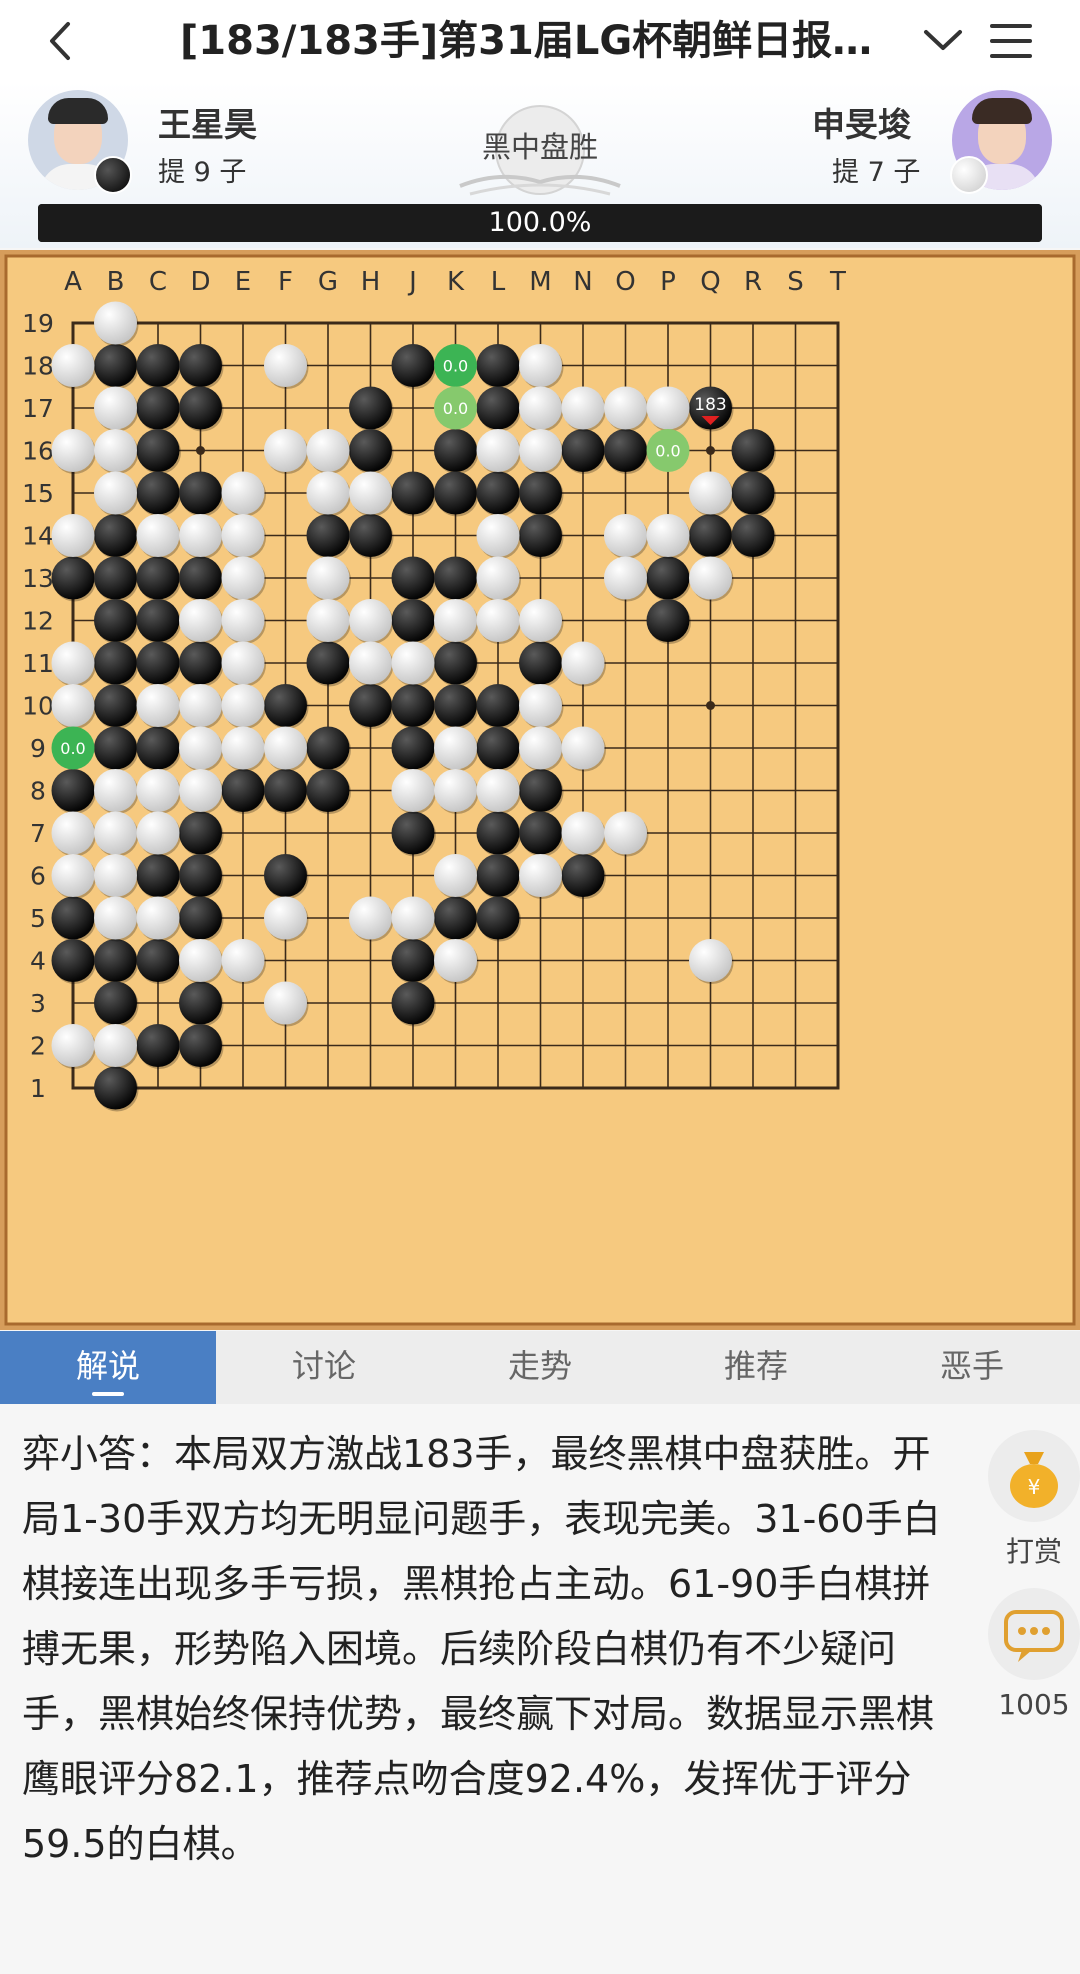  I want to click on tab-bad-moves: 恶手, so click(972, 1367).